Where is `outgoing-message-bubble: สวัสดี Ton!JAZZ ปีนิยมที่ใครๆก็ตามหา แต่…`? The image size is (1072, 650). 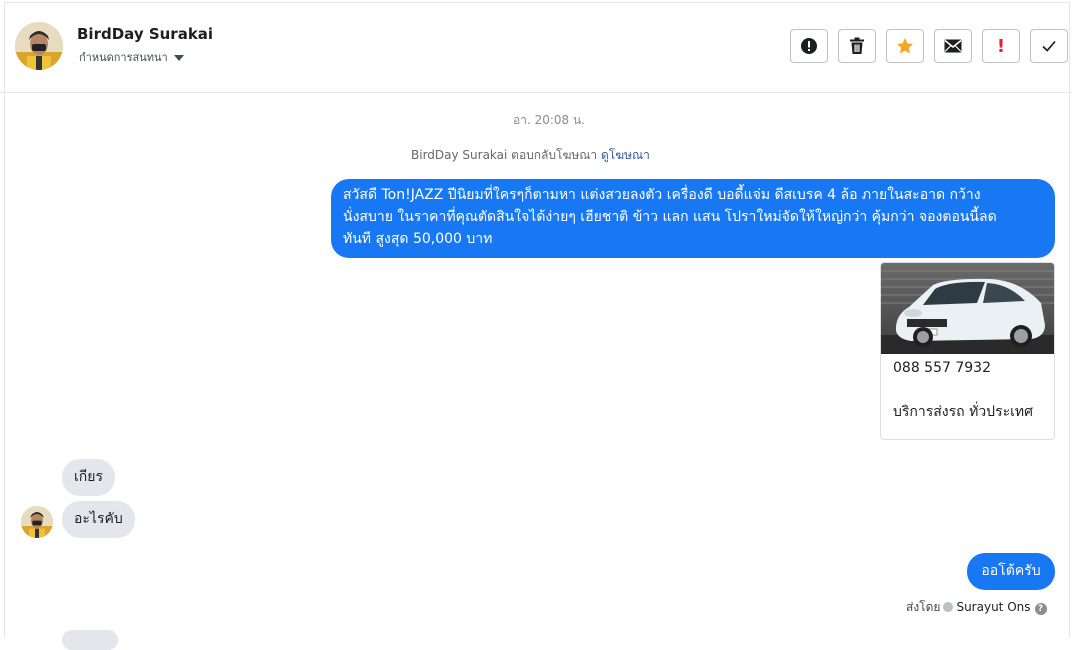 outgoing-message-bubble: สวัสดี Ton!JAZZ ปีนิยมที่ใครๆก็ตามหา แต่… is located at coordinates (693, 218).